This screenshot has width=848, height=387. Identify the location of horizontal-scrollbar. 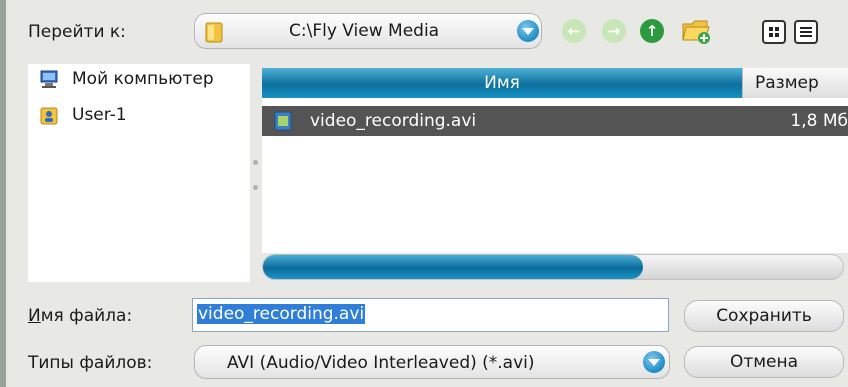
(553, 267).